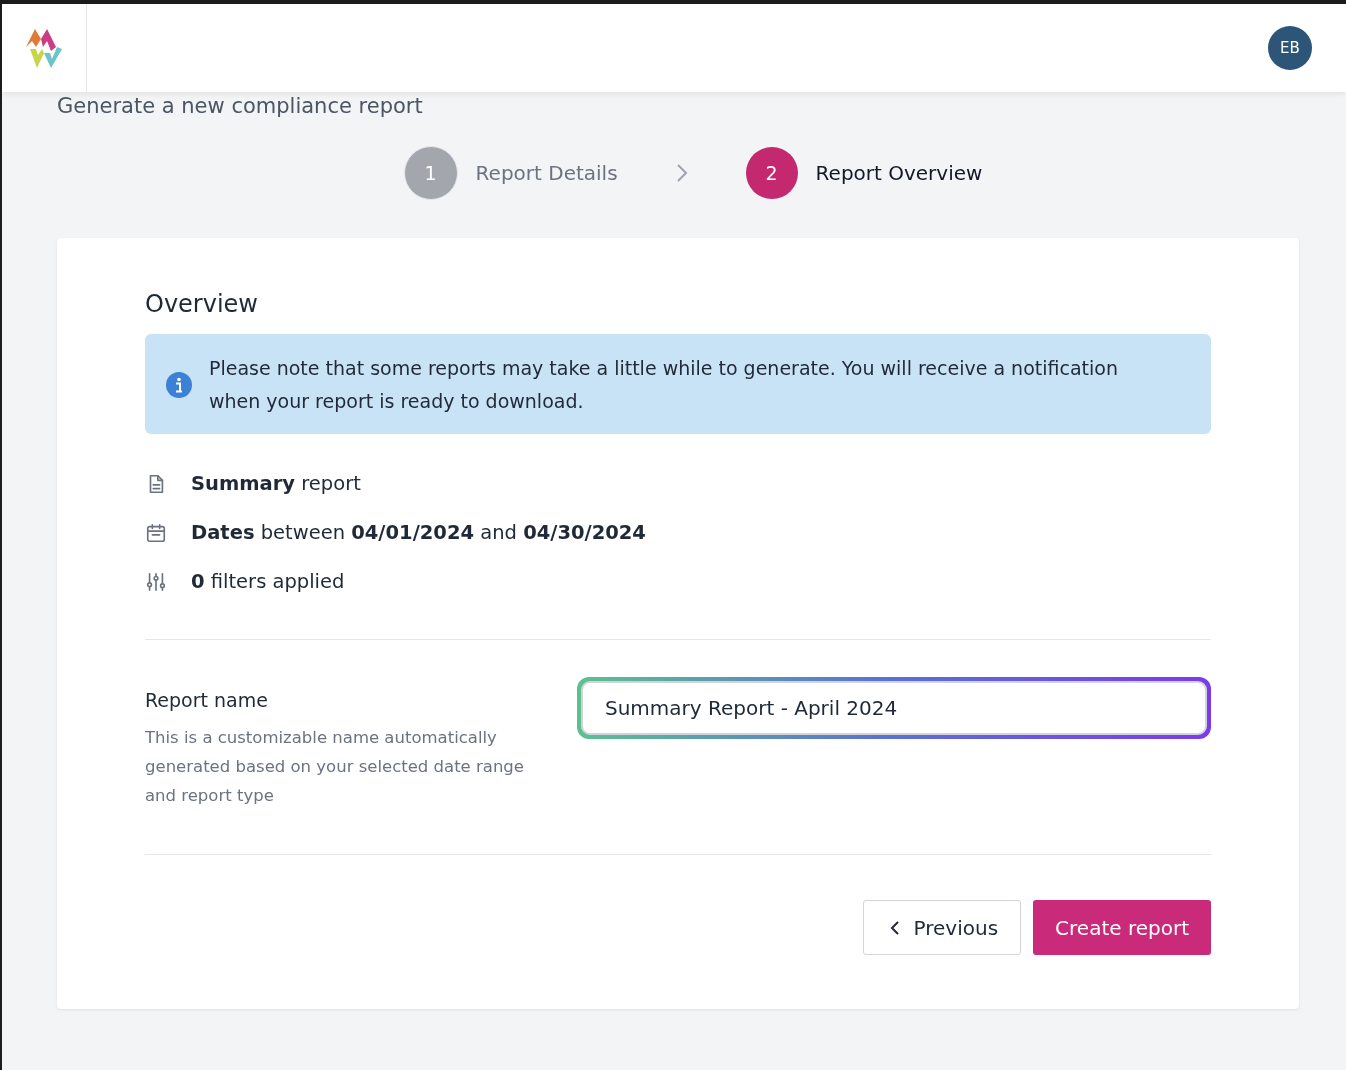  I want to click on info-icon, so click(179, 385).